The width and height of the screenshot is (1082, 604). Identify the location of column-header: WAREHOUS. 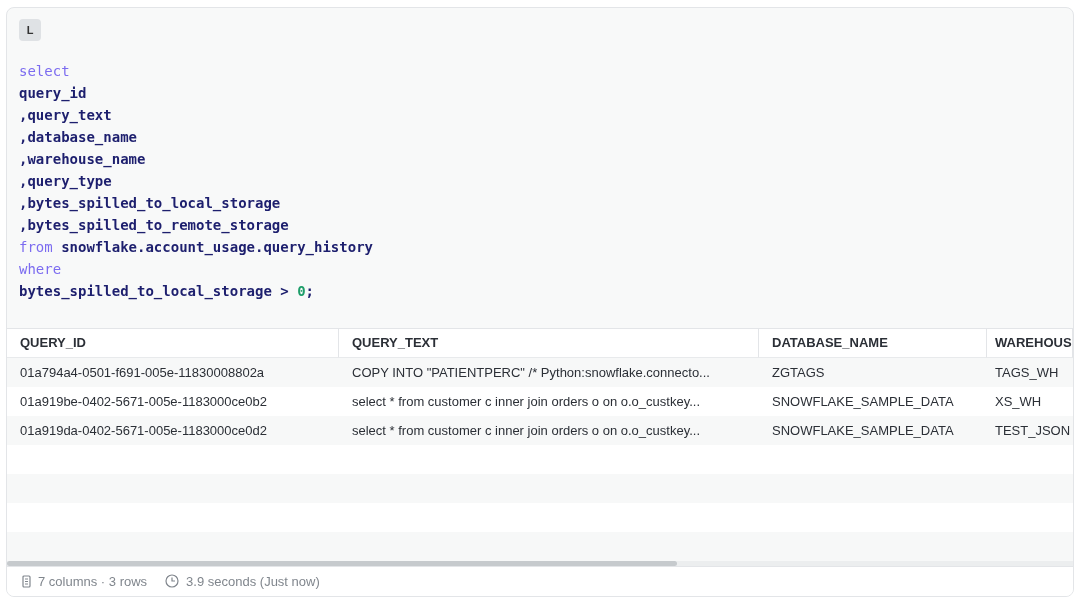
(1030, 343).